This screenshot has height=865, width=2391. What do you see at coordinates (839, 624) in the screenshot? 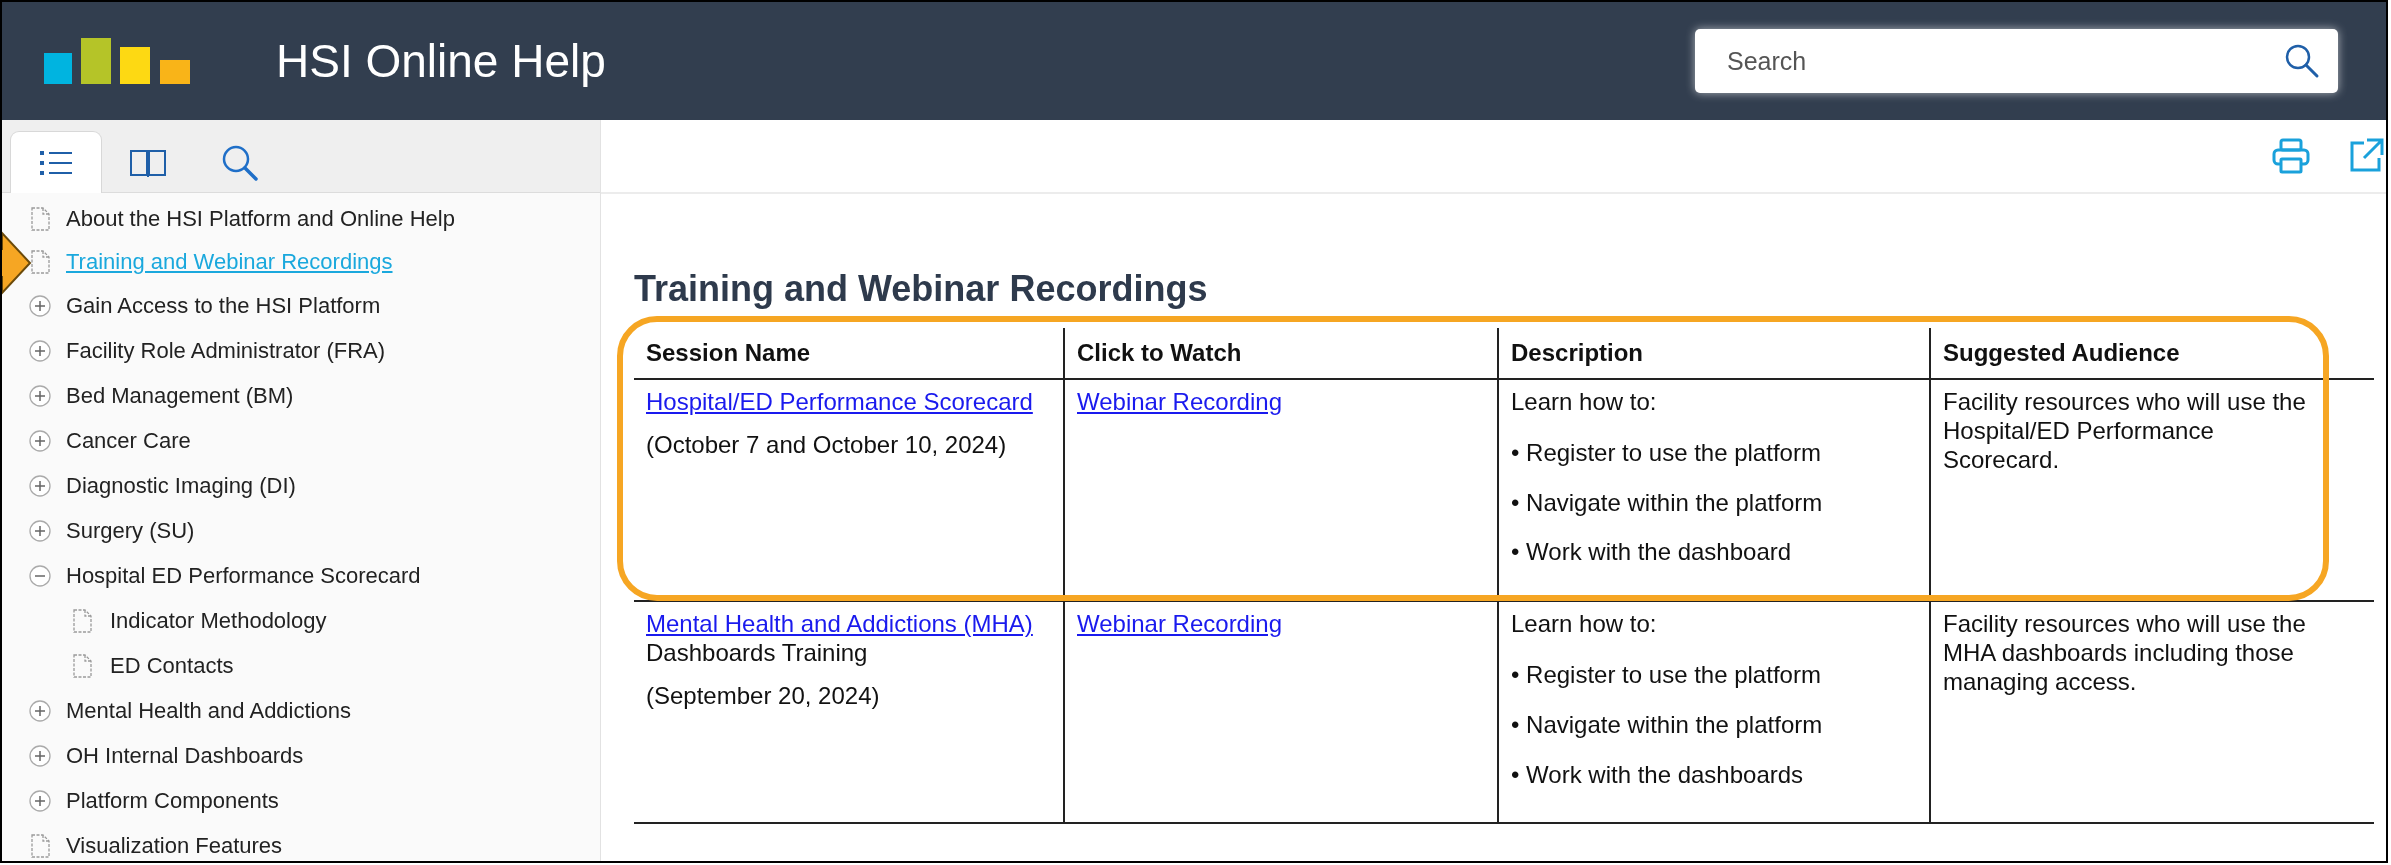
I see `session-link: Mental Health and Addictions (MHA)` at bounding box center [839, 624].